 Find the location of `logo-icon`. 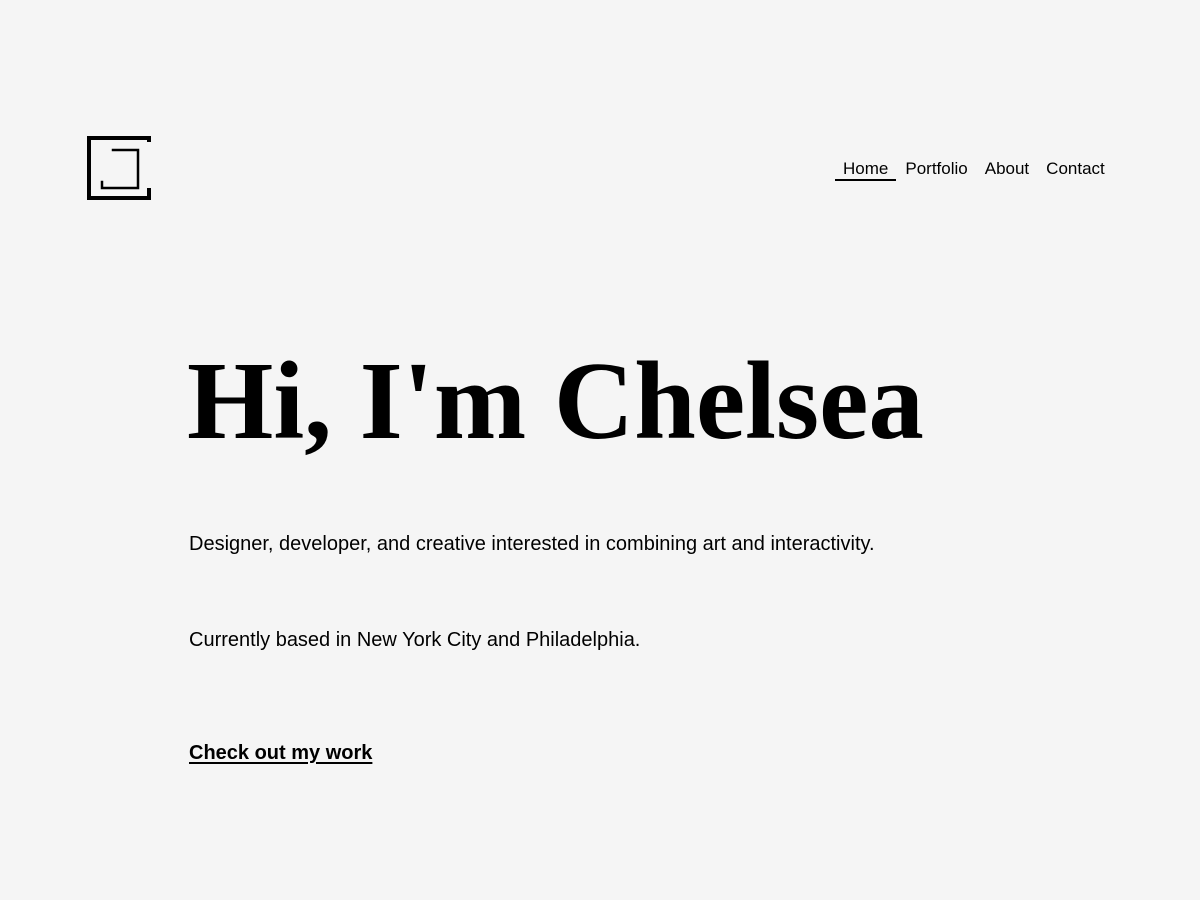

logo-icon is located at coordinates (119, 168).